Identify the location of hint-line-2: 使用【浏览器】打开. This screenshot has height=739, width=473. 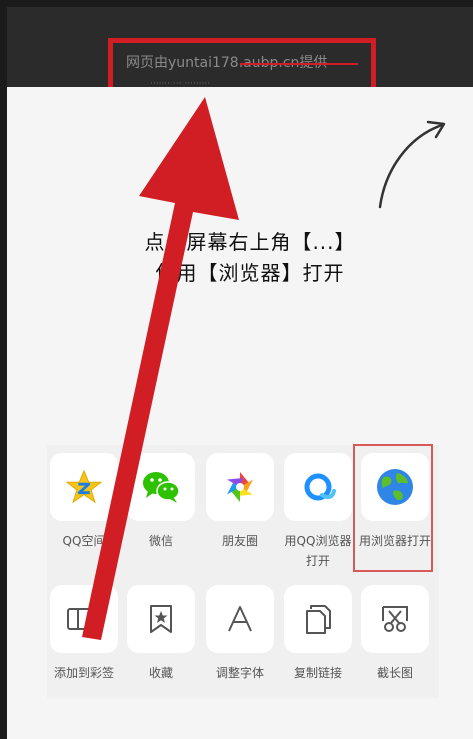
(250, 273).